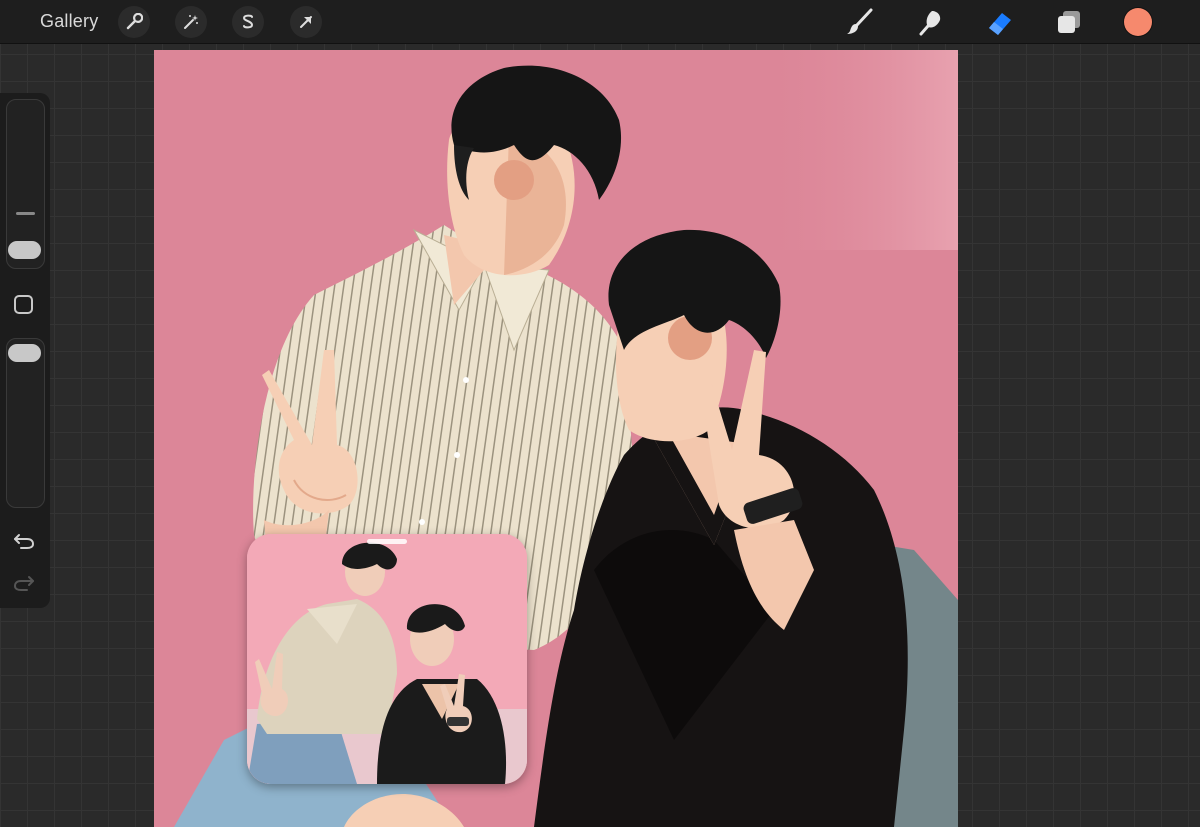 The image size is (1200, 827). I want to click on adjustments-button, so click(191, 22).